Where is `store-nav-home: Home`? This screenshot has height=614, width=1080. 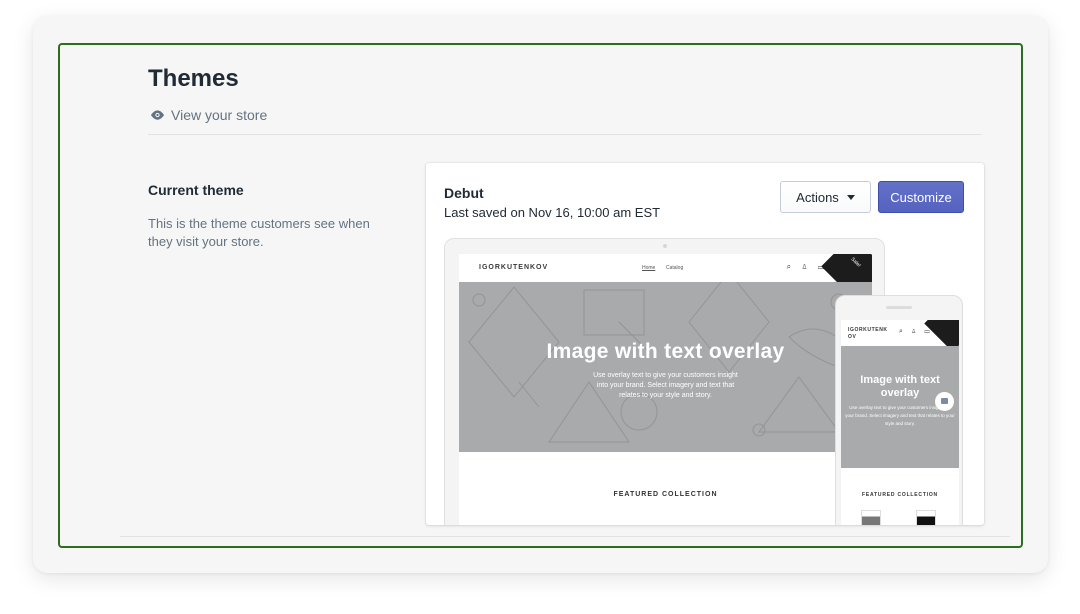
store-nav-home: Home is located at coordinates (649, 268).